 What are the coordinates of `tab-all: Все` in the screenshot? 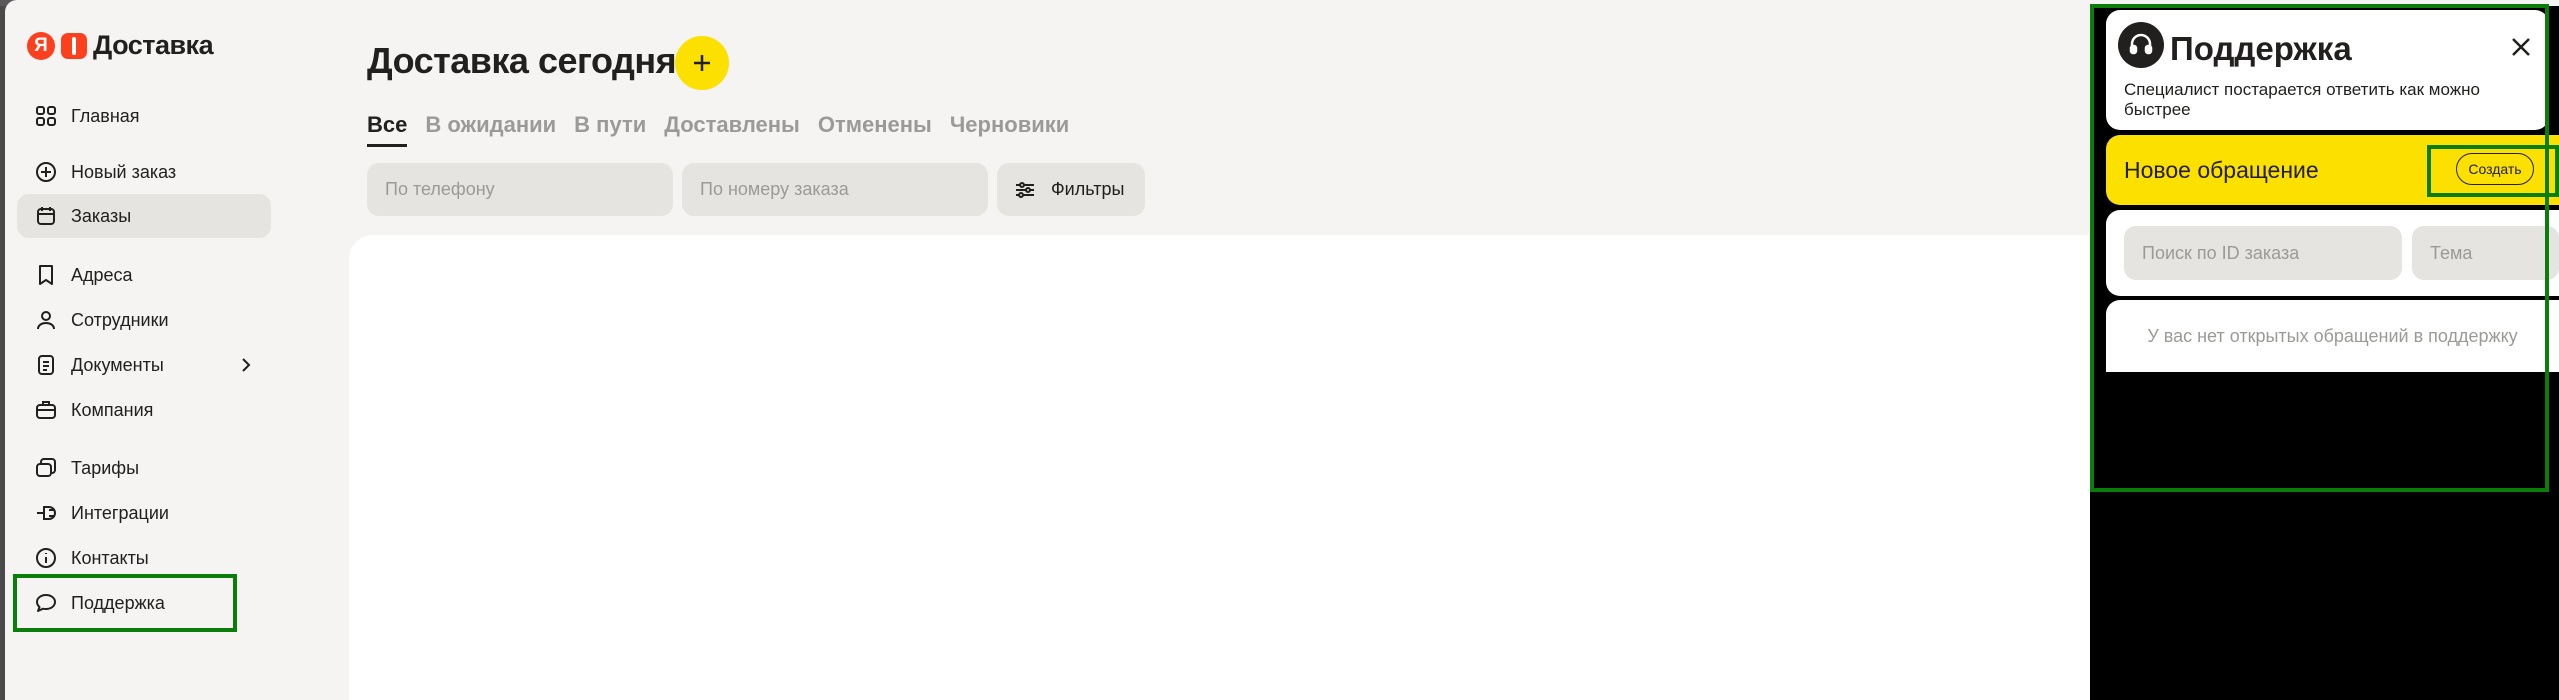 It's located at (387, 129).